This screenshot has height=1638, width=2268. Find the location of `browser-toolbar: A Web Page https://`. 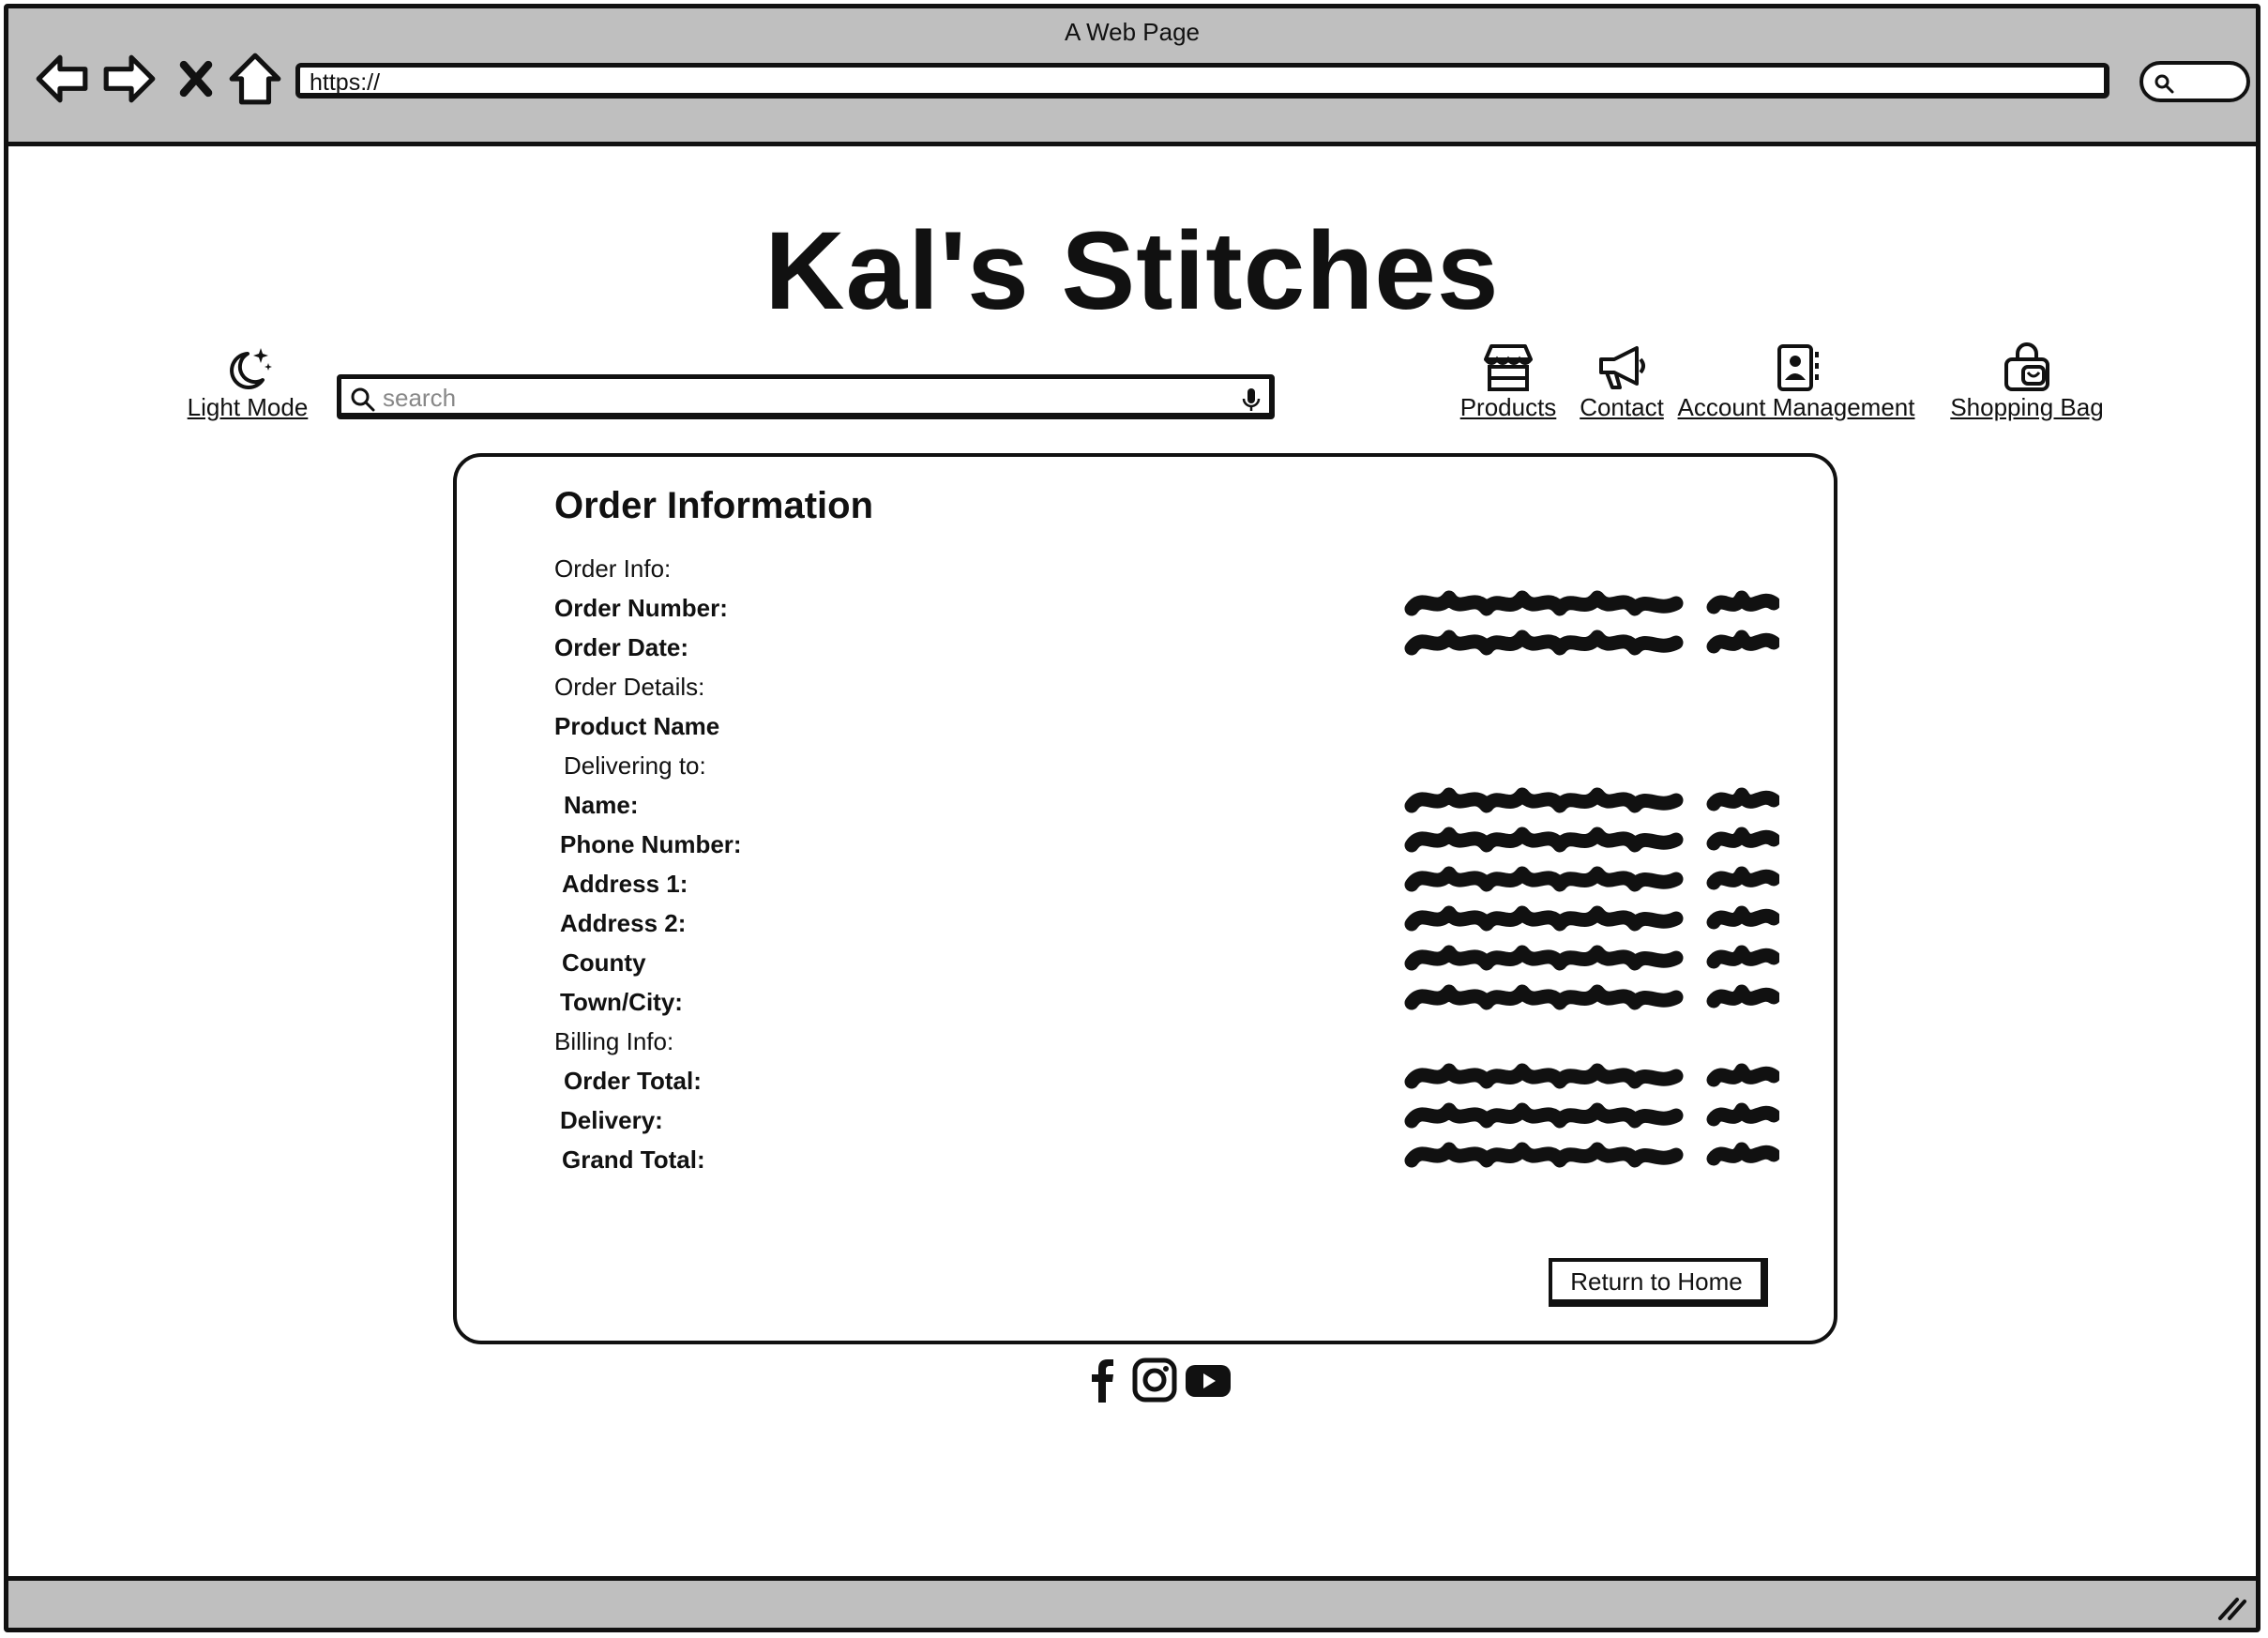

browser-toolbar: A Web Page https:// is located at coordinates (1132, 77).